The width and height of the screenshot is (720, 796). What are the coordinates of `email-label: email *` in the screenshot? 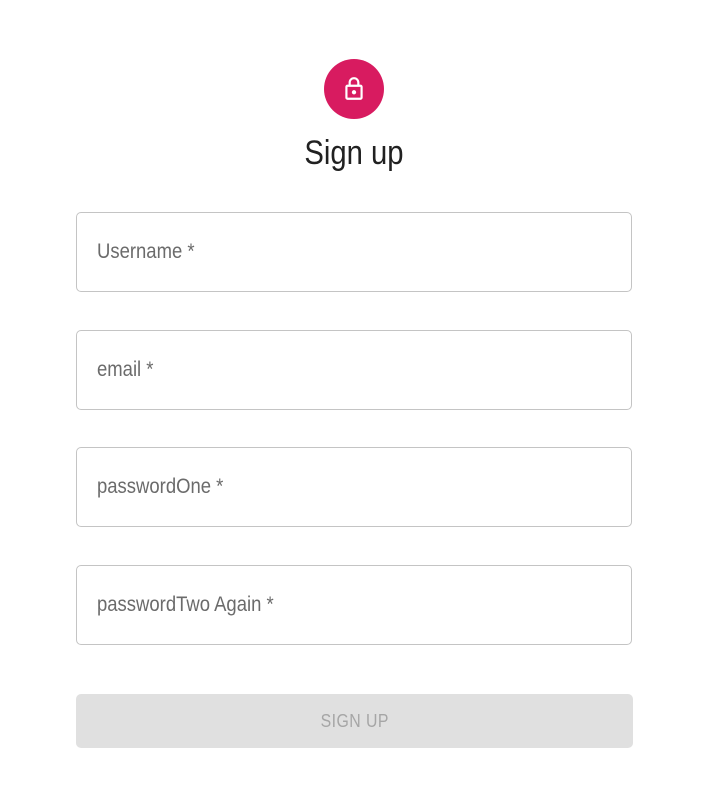 It's located at (125, 369).